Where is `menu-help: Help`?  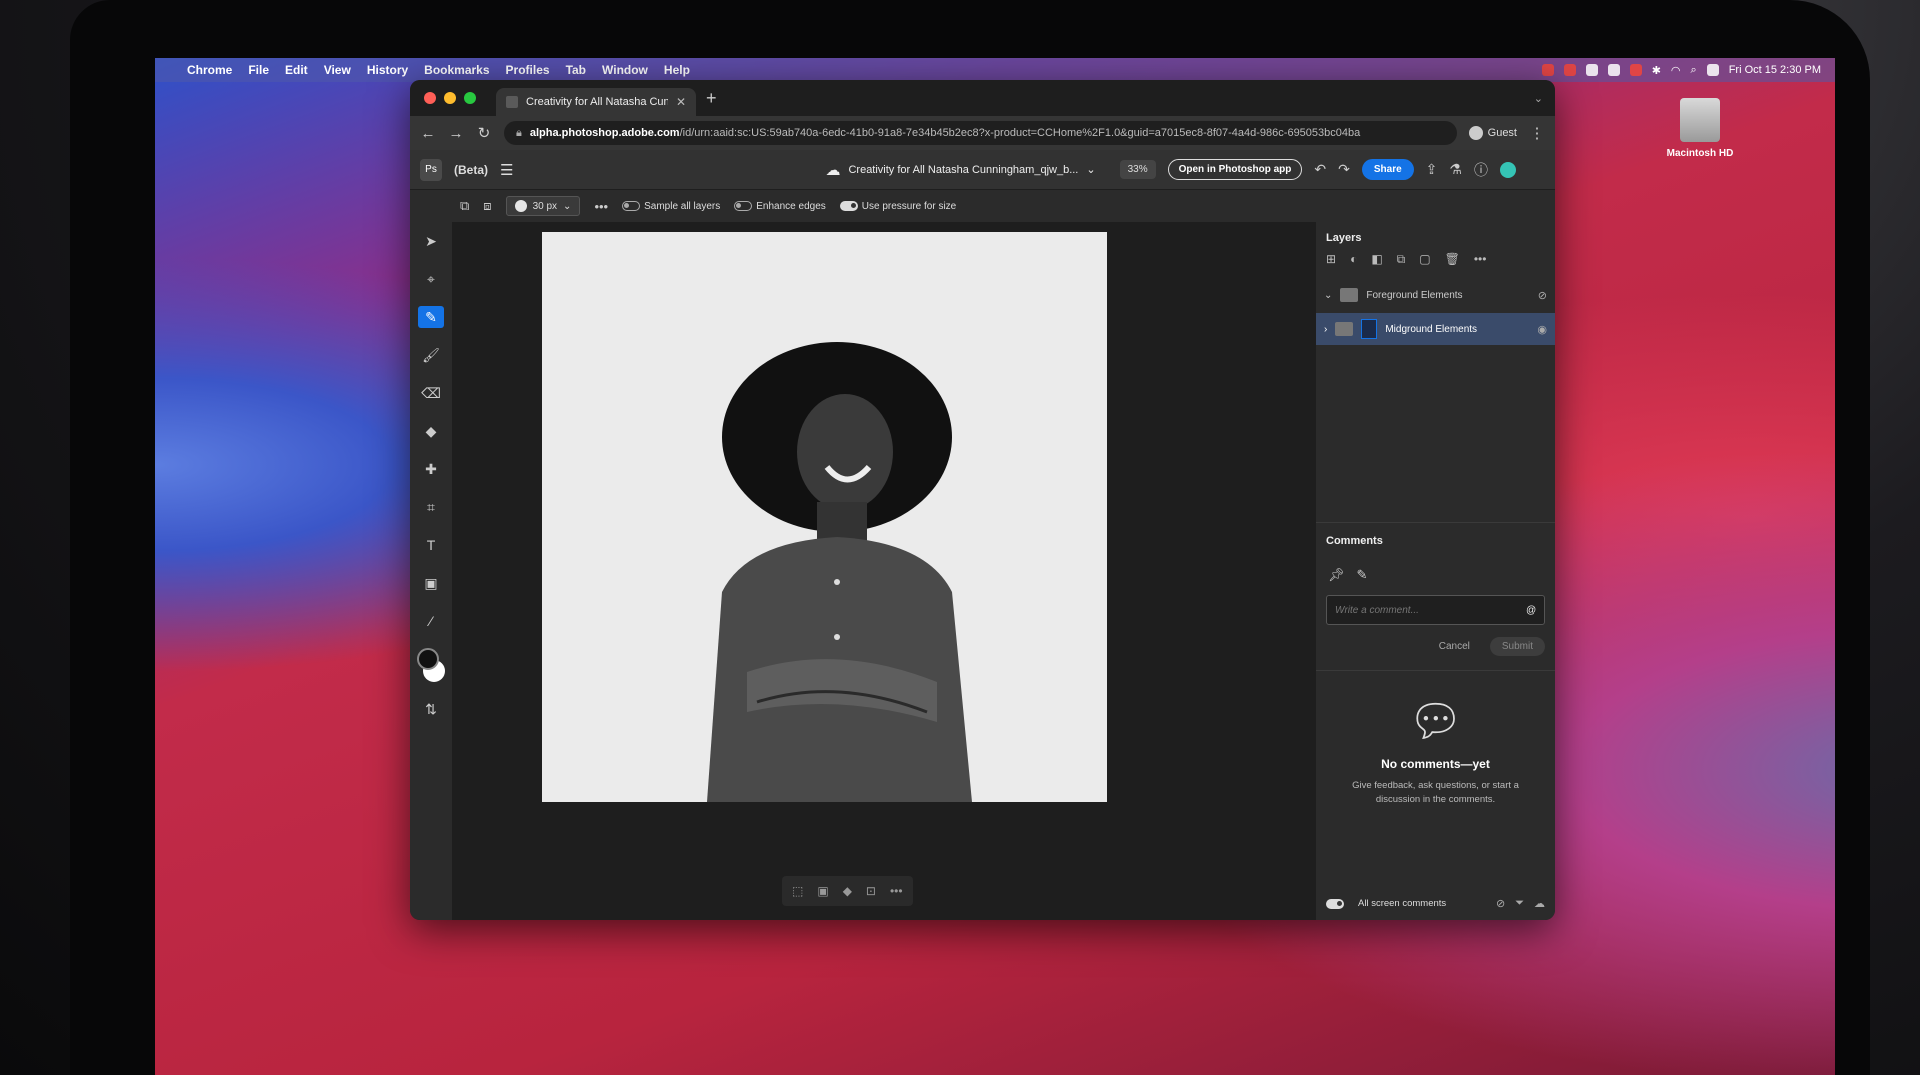
menu-help: Help is located at coordinates (677, 70).